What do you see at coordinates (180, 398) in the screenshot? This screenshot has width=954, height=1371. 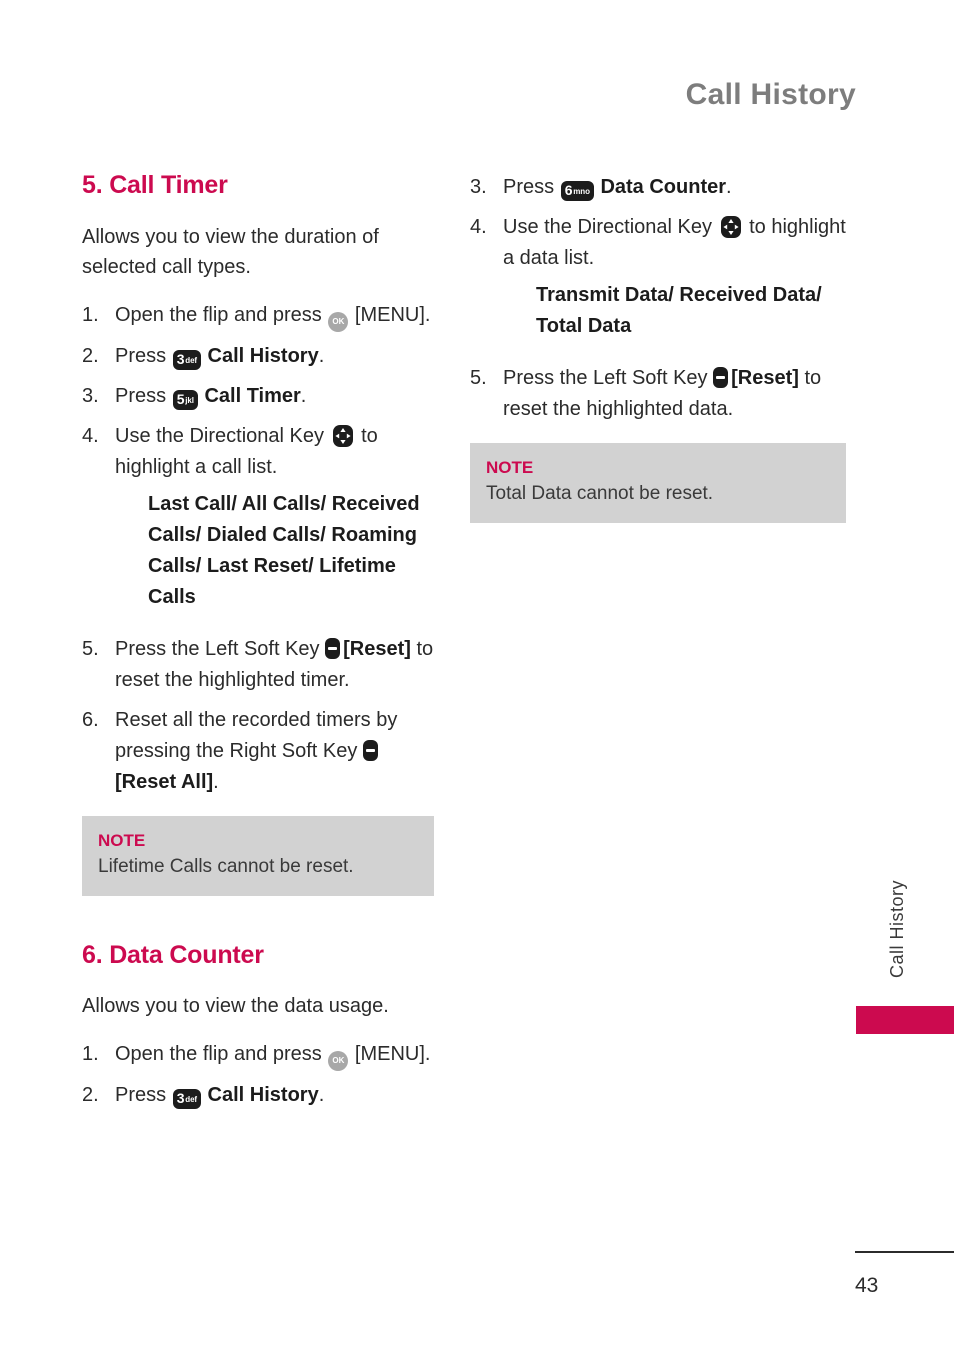 I see `keycap-digit: 5` at bounding box center [180, 398].